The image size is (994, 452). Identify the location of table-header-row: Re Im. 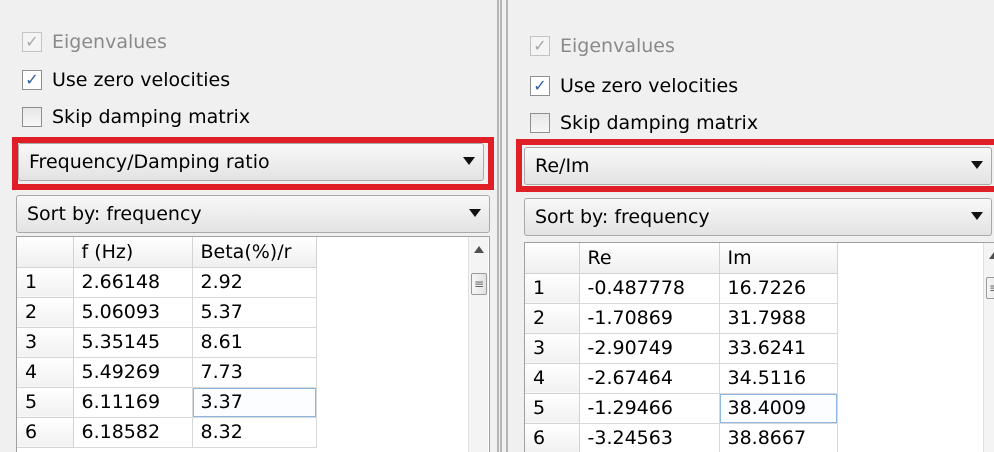
(681, 258).